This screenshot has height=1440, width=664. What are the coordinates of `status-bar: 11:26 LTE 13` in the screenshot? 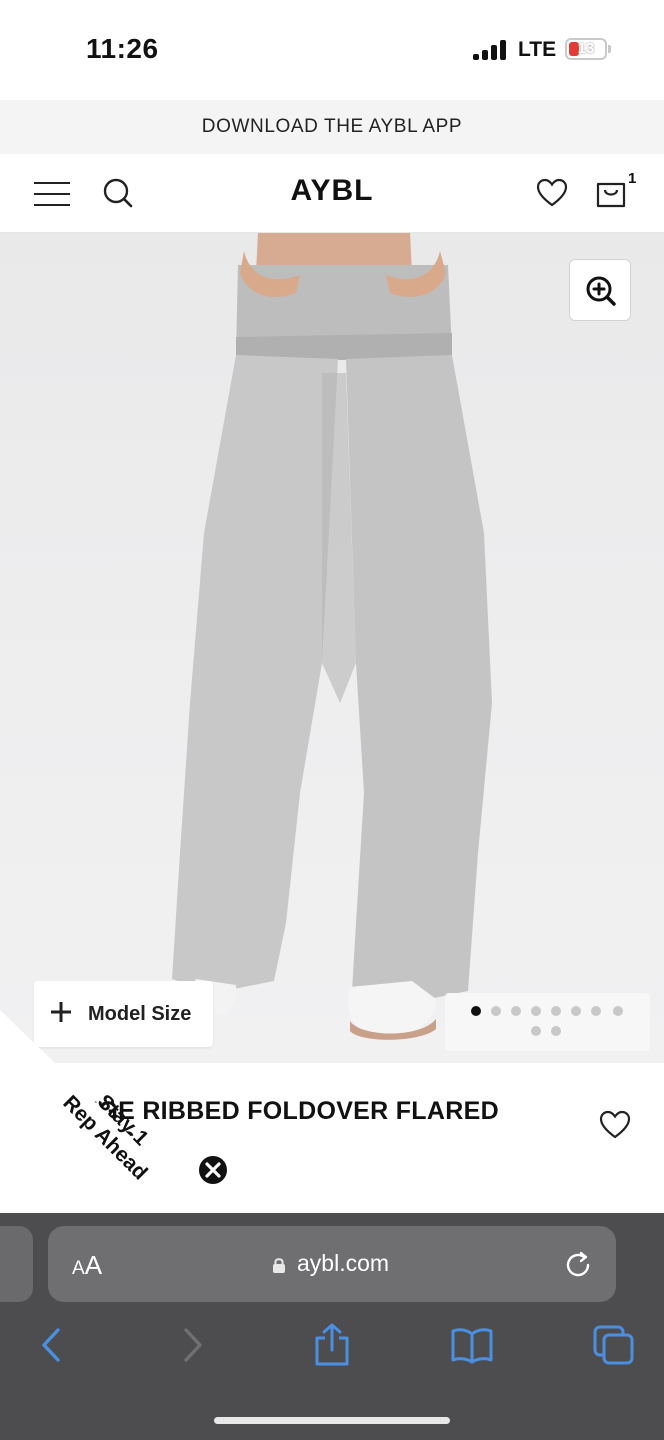 It's located at (332, 50).